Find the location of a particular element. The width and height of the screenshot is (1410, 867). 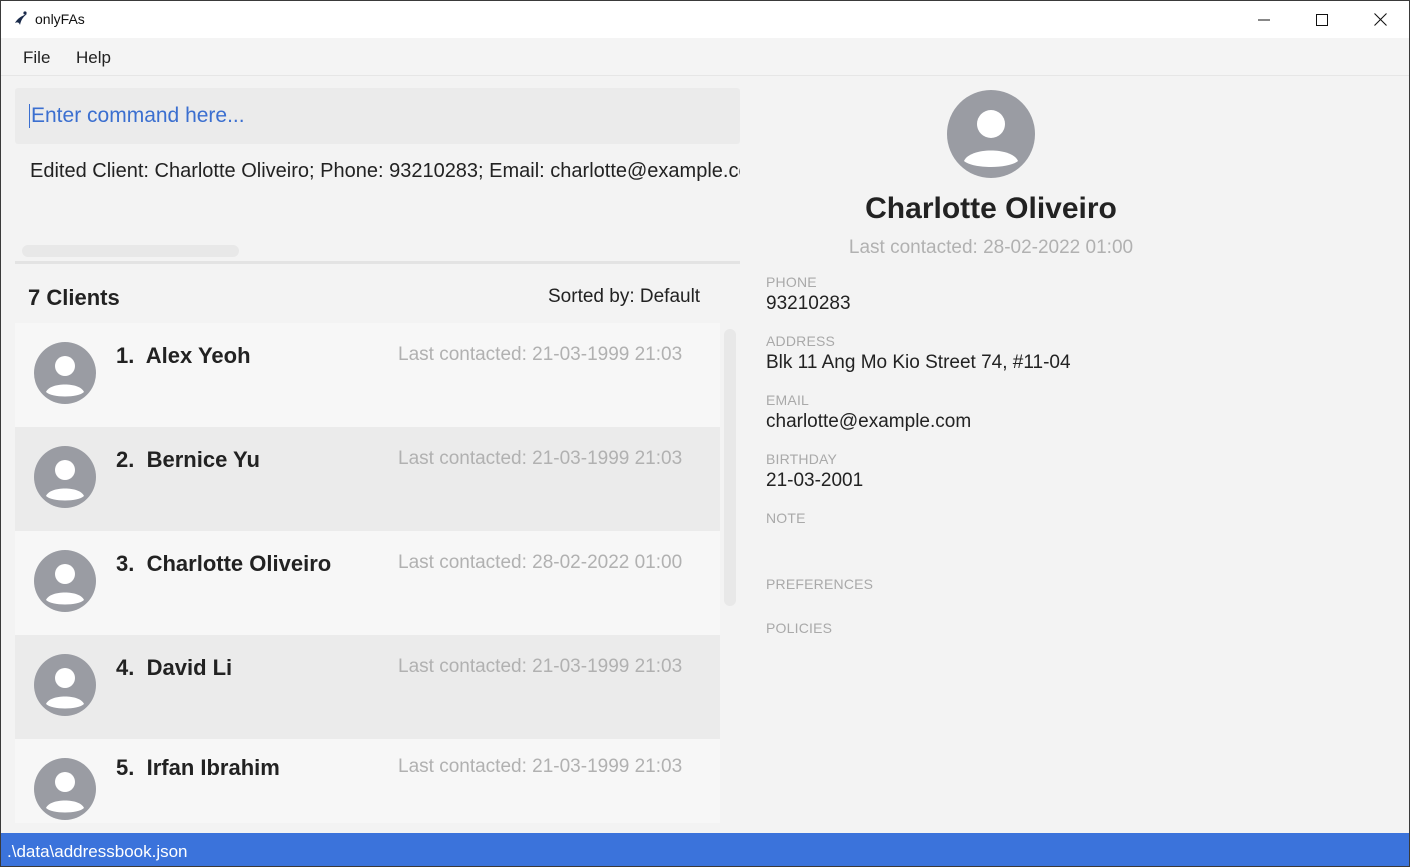

maximize-icon is located at coordinates (1322, 19).